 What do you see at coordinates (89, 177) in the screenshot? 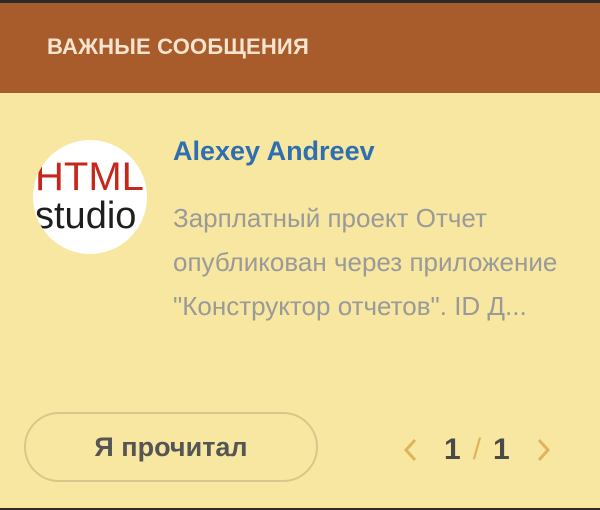
I see `logo-line-1: HTML` at bounding box center [89, 177].